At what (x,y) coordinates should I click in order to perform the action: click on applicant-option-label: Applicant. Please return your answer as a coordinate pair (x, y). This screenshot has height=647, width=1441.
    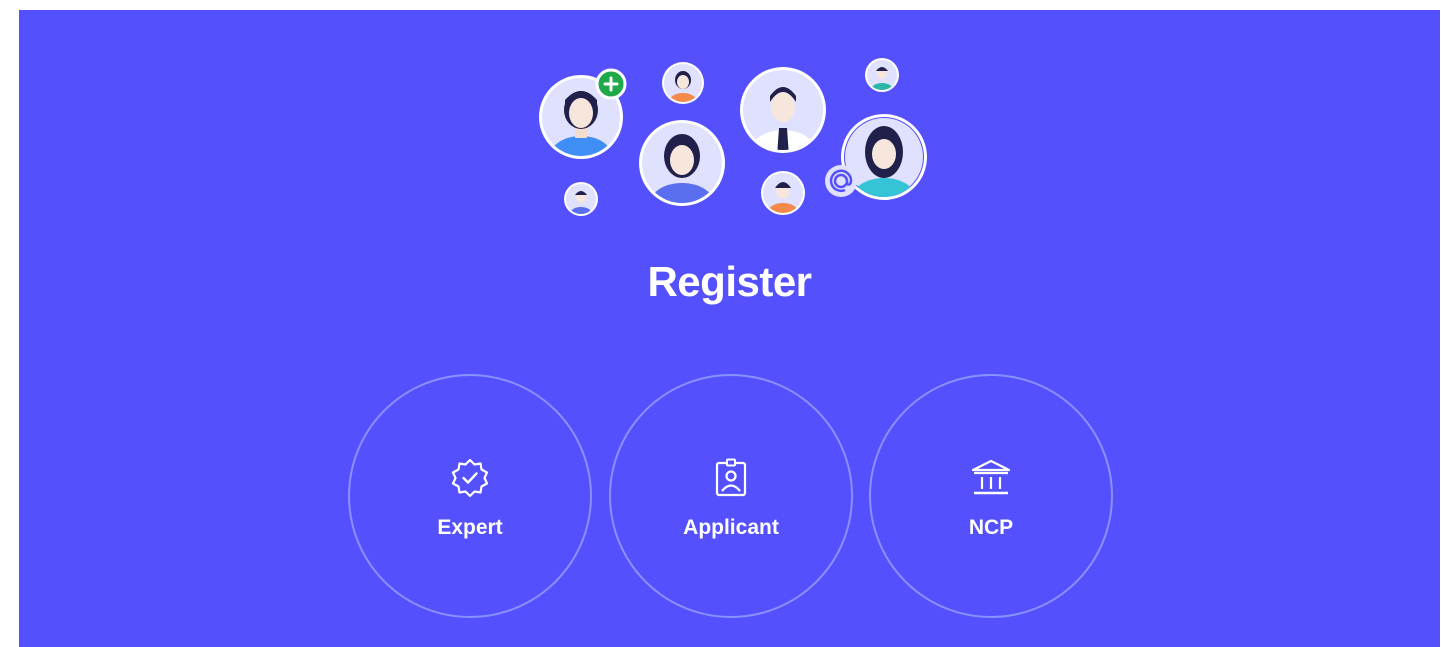
    Looking at the image, I should click on (731, 527).